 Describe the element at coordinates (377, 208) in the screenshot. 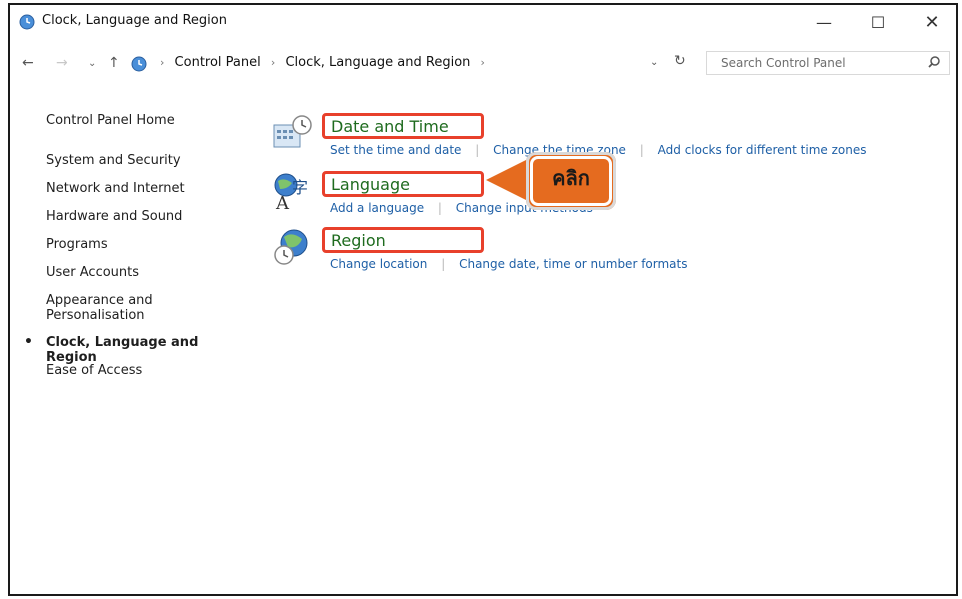

I see `link-add-language: Add a language` at that location.